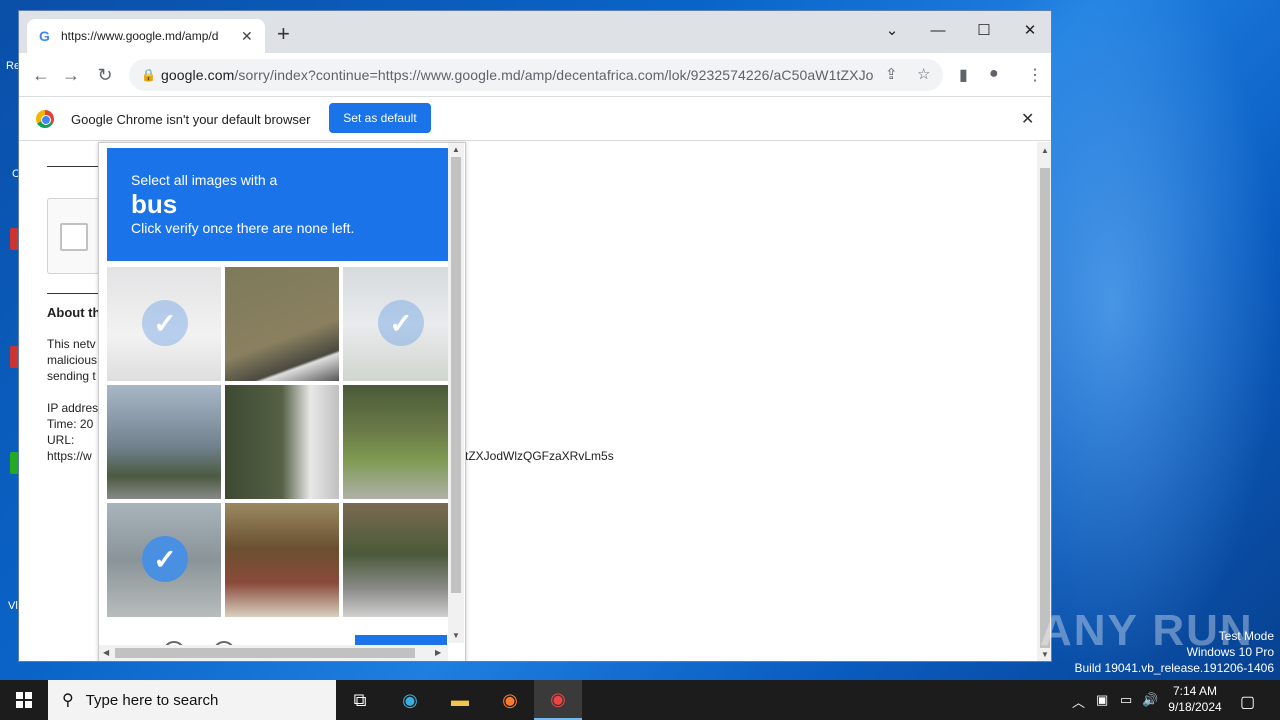 Image resolution: width=1280 pixels, height=720 pixels. I want to click on scroll-right-icon: ▶, so click(438, 652).